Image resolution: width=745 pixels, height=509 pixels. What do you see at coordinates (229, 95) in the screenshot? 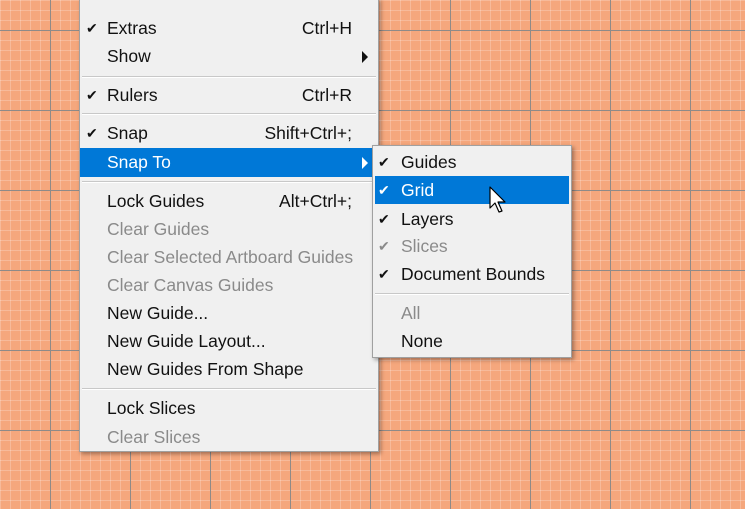
I see `menu-item-rulers: ✔ Rulers Ctrl+R` at bounding box center [229, 95].